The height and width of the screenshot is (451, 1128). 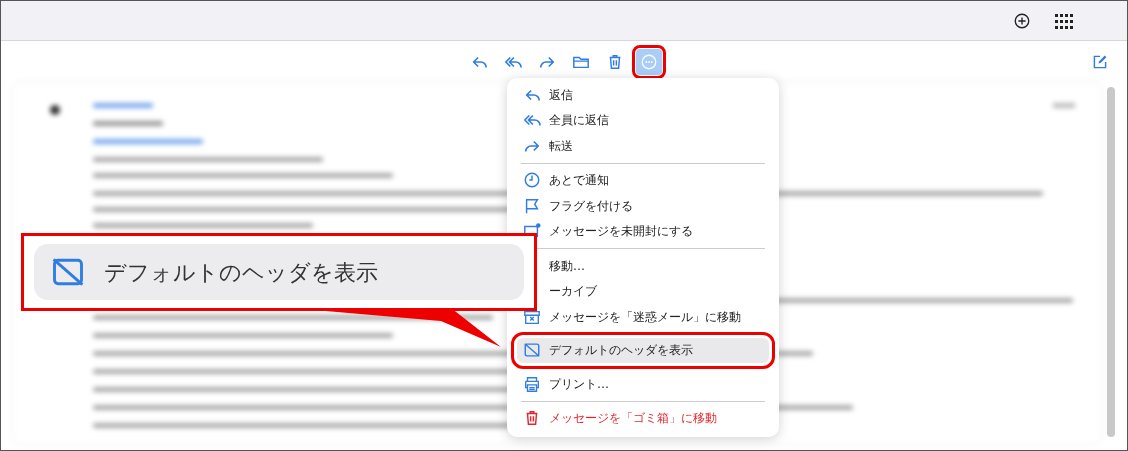 I want to click on callout-text: デフォルトのヘッダを表示, so click(x=241, y=272).